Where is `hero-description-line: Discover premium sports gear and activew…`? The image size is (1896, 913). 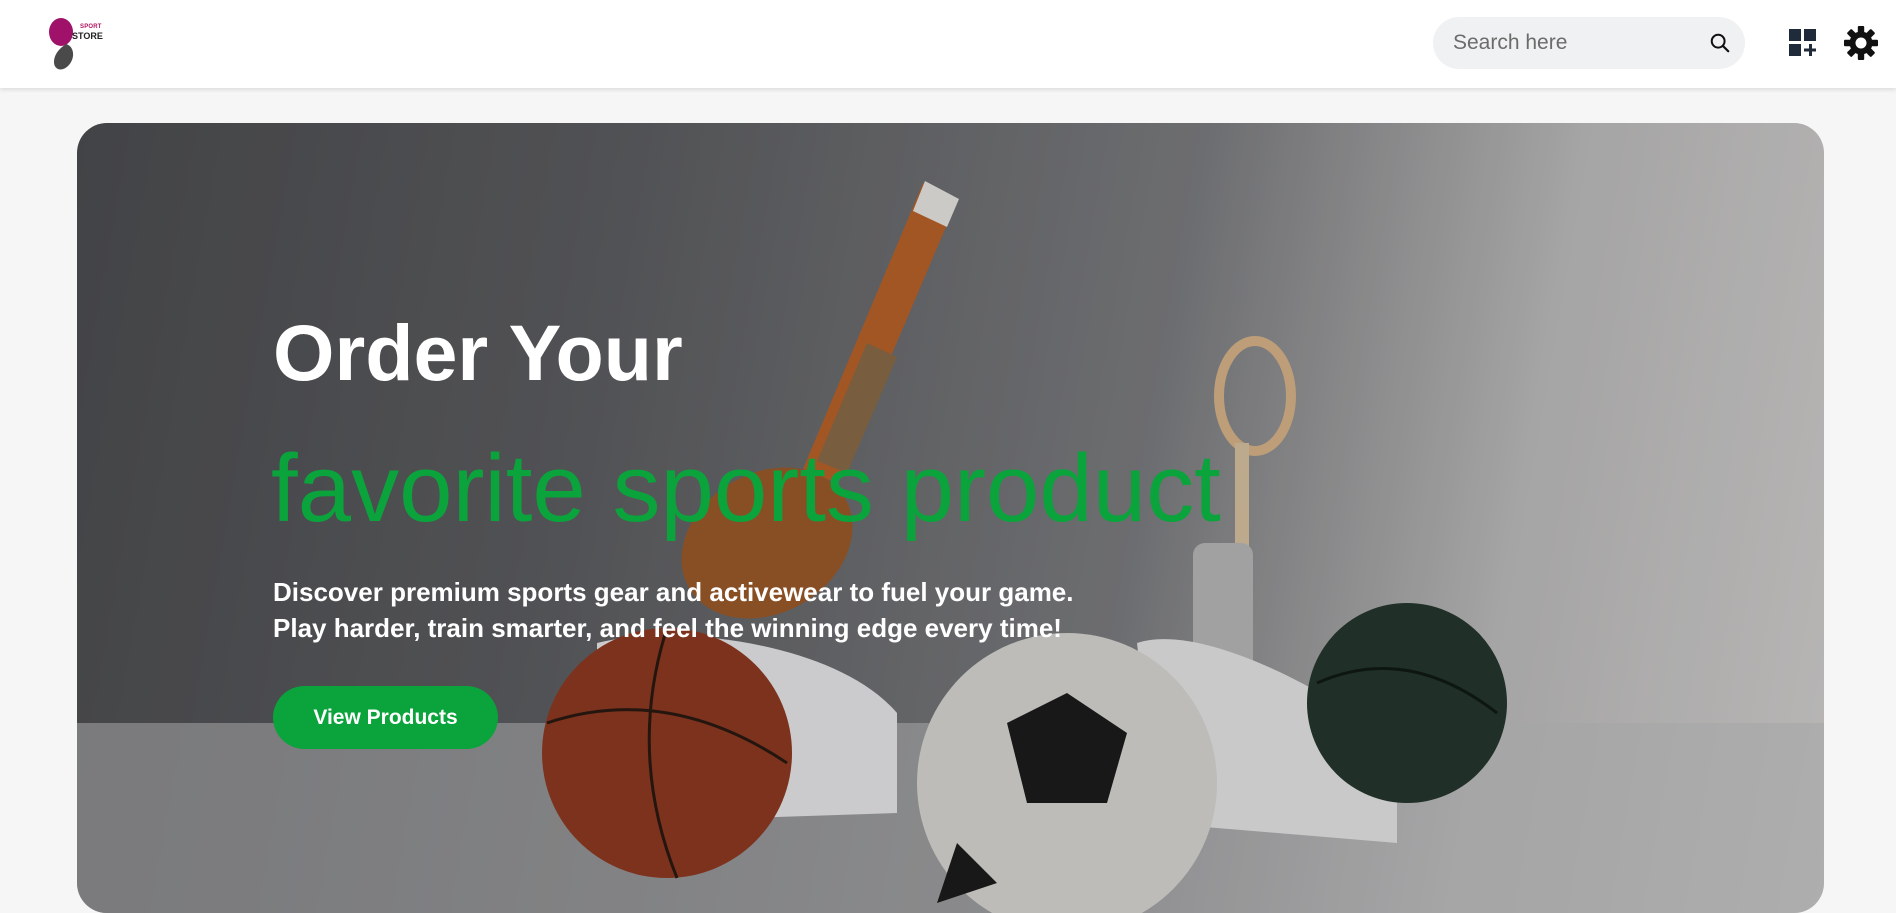 hero-description-line: Discover premium sports gear and activew… is located at coordinates (673, 592).